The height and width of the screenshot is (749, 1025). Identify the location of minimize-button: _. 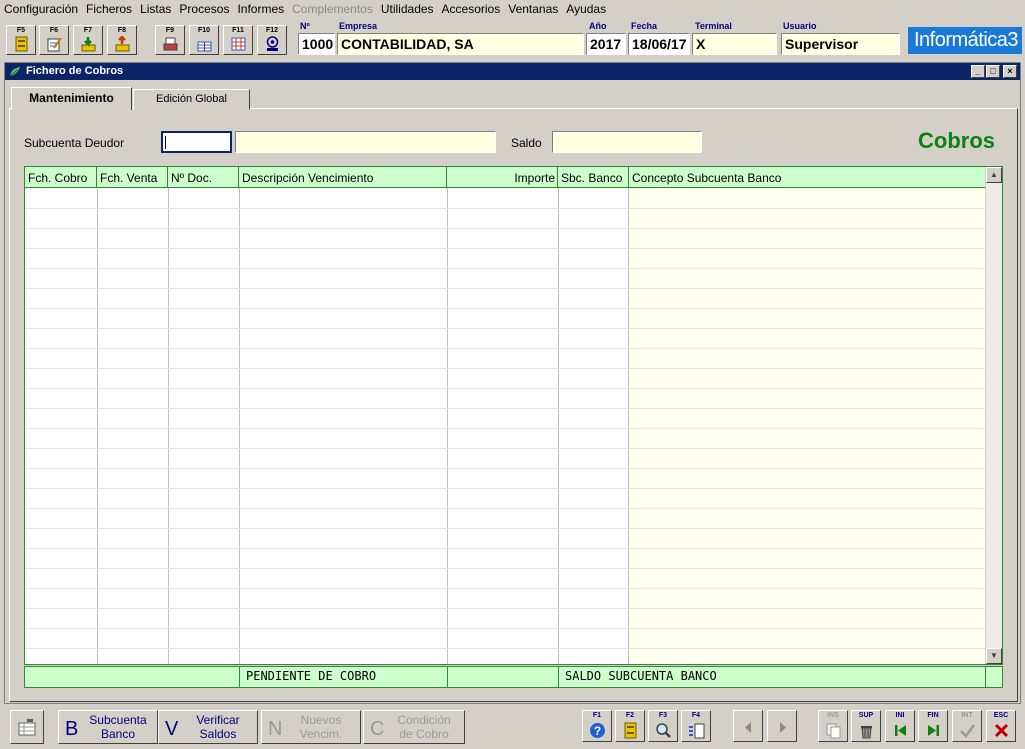
(978, 71).